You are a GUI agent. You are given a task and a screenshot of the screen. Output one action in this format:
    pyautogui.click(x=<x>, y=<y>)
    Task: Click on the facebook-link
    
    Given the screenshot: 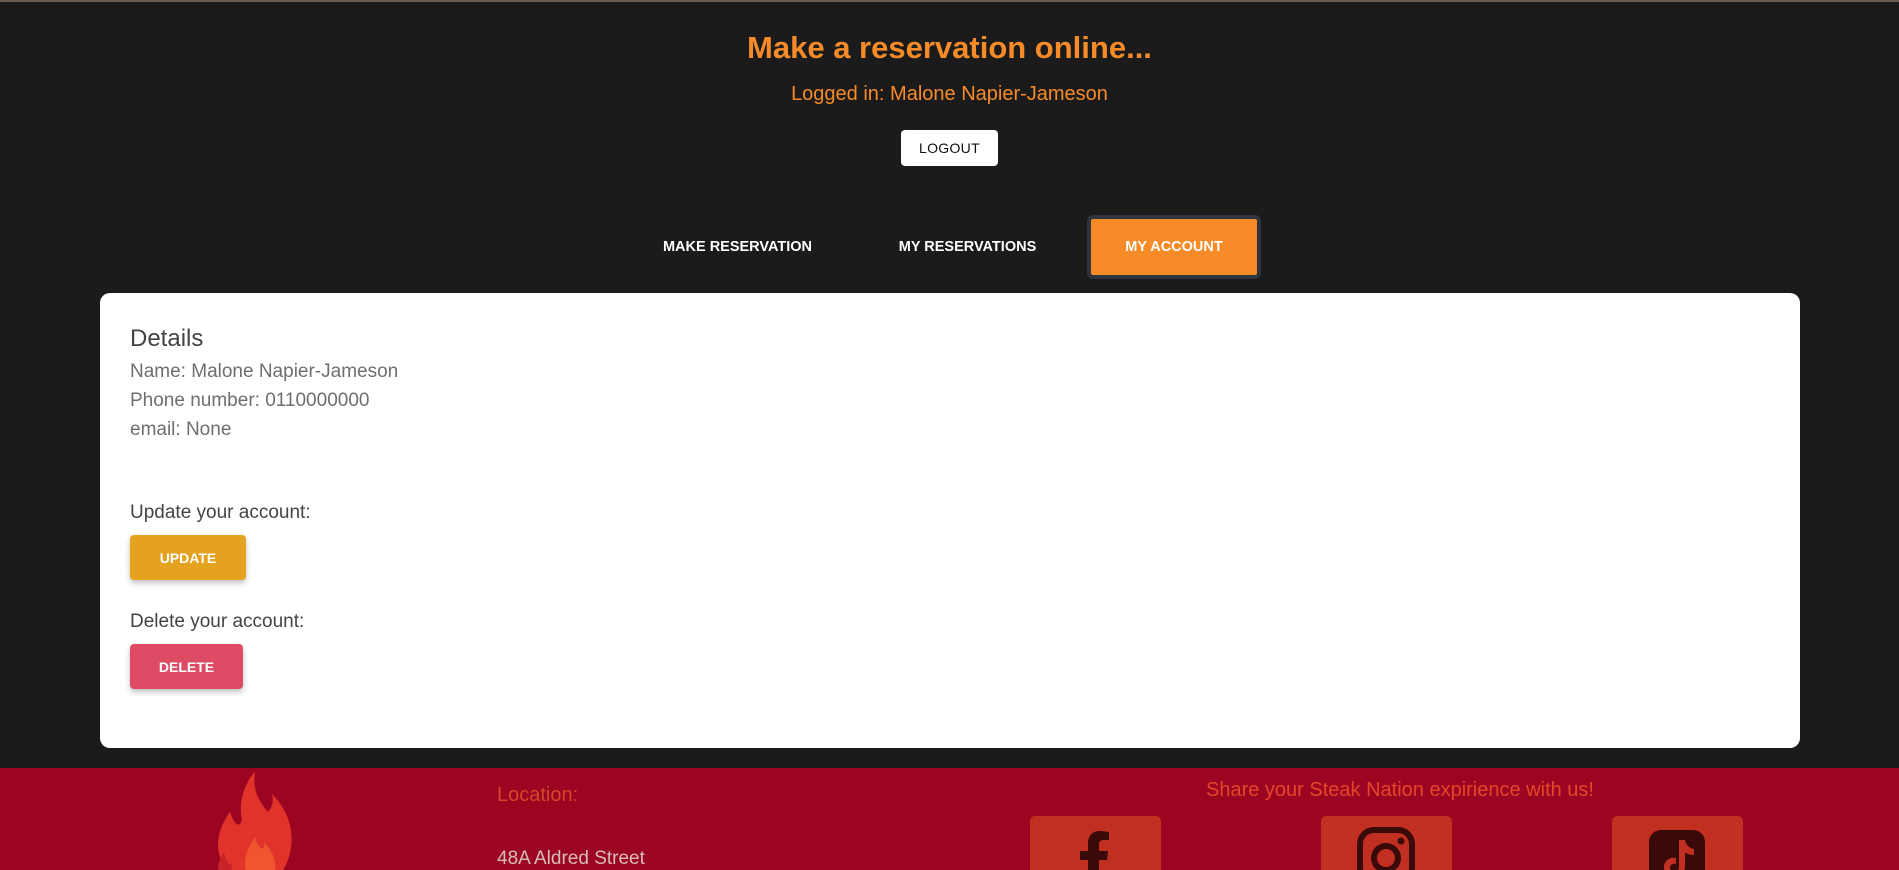 What is the action you would take?
    pyautogui.click(x=1095, y=843)
    